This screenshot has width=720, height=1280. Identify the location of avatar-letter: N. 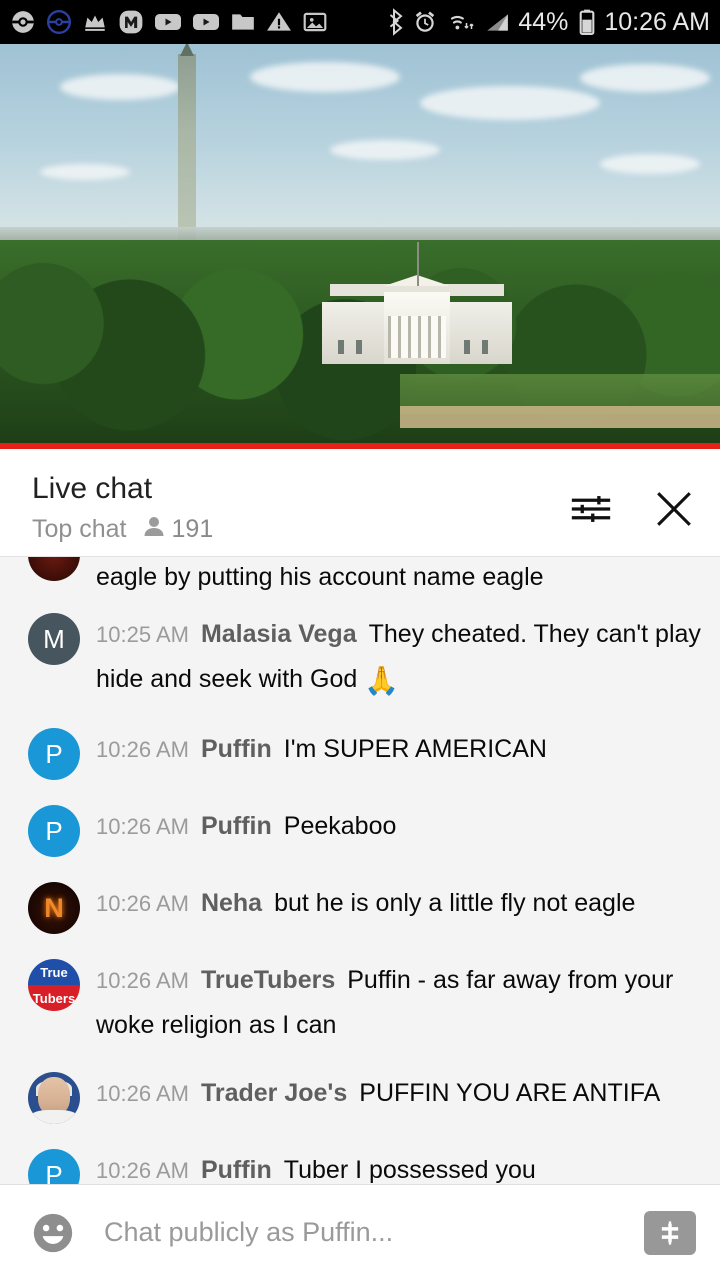
(54, 907).